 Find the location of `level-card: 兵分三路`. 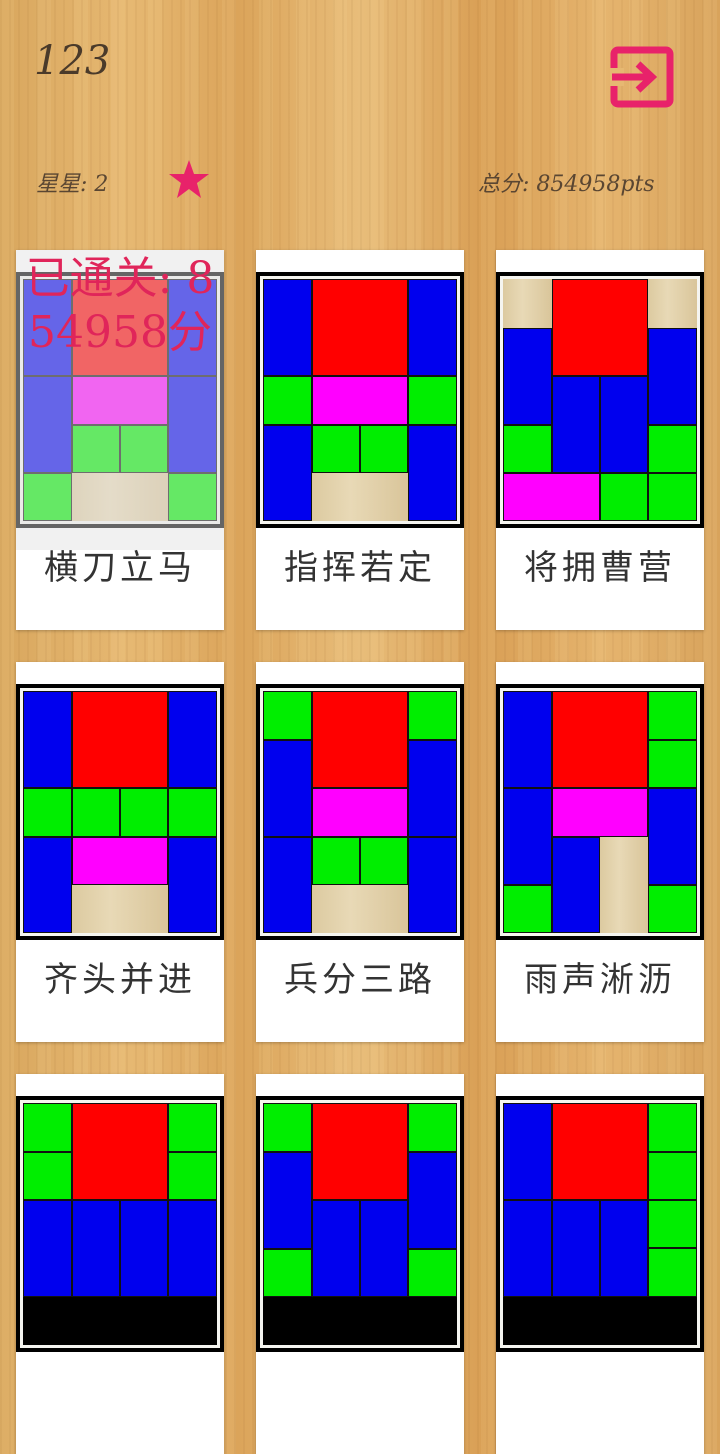

level-card: 兵分三路 is located at coordinates (360, 852).